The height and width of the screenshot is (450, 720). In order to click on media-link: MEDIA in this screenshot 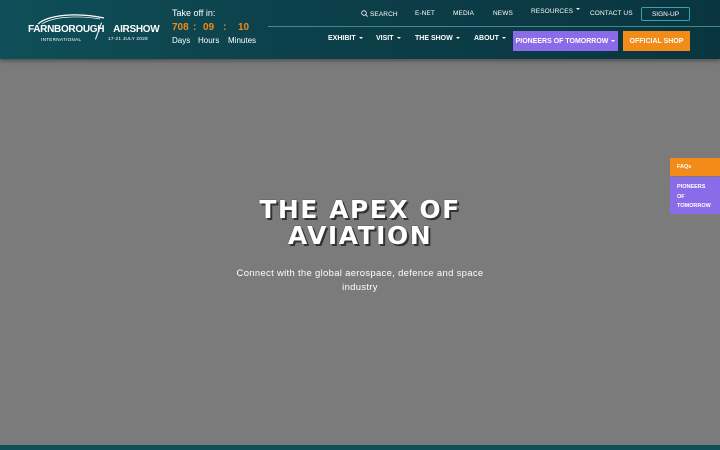, I will do `click(463, 13)`.